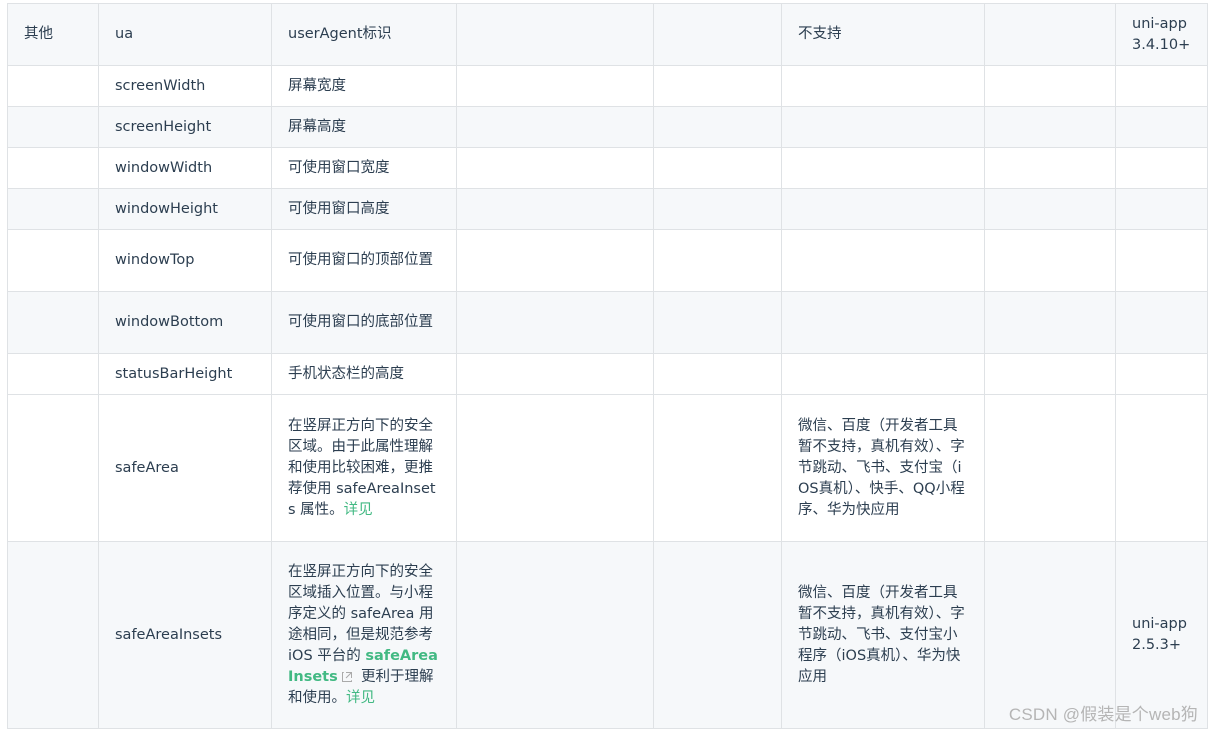 Image resolution: width=1211 pixels, height=734 pixels. I want to click on property-name-cell: windowWidth, so click(185, 168).